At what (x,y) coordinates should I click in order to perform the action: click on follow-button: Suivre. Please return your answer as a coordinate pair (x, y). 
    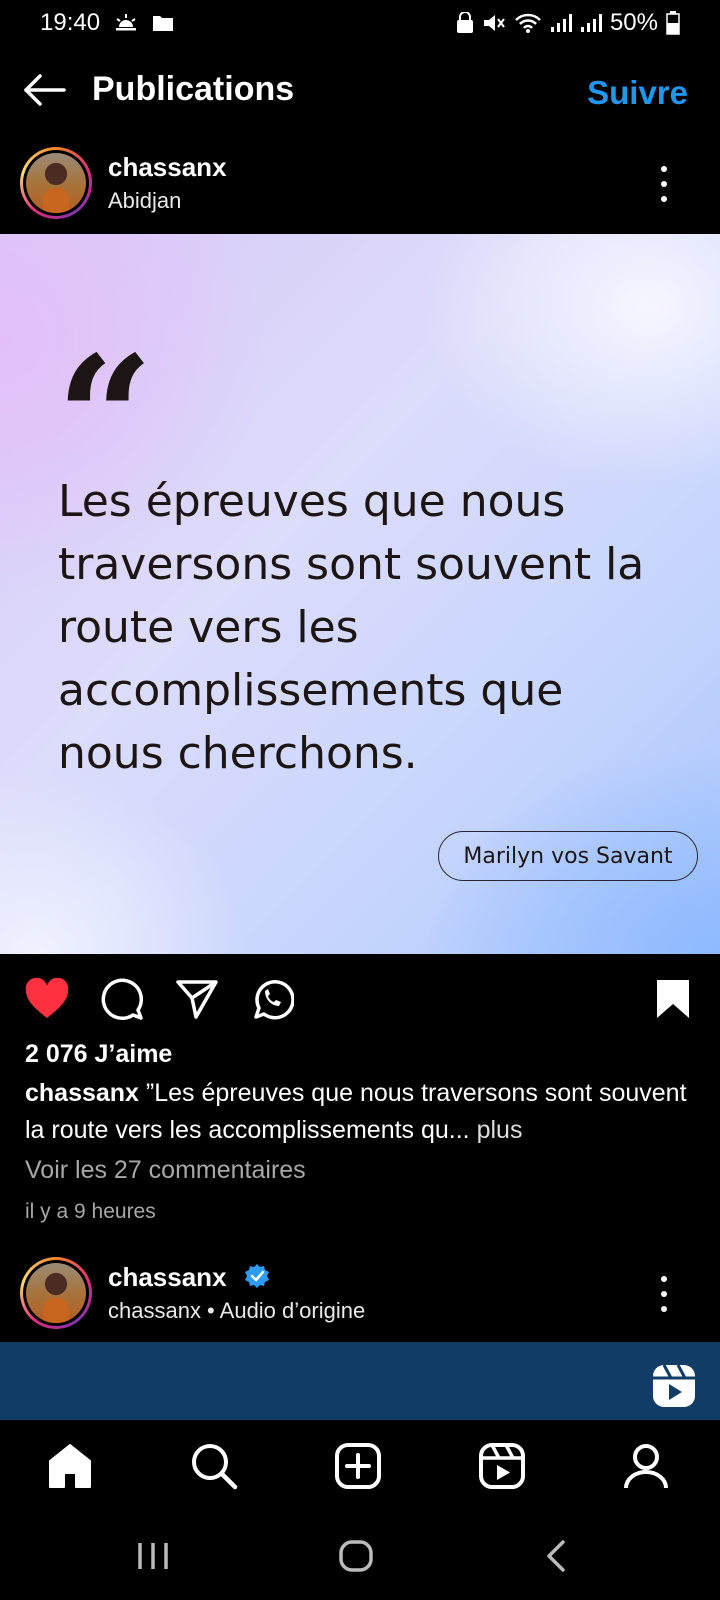
    Looking at the image, I should click on (637, 93).